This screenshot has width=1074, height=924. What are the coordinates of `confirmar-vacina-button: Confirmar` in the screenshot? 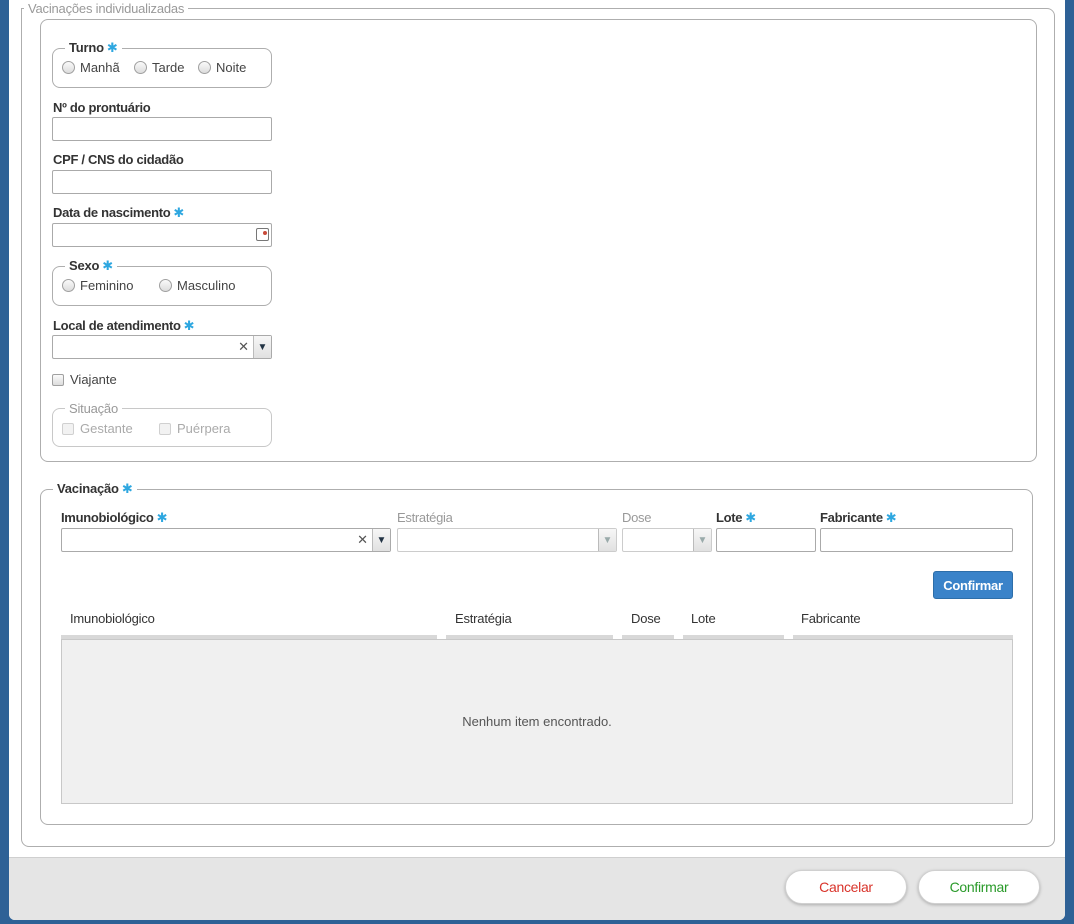 It's located at (973, 585).